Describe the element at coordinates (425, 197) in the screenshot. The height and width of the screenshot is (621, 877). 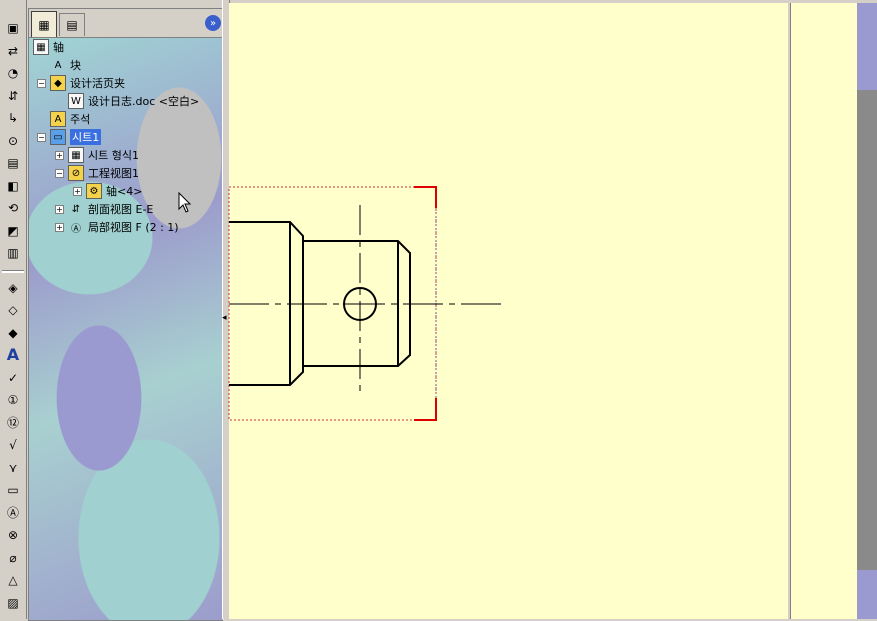
I see `crop-corner-top` at that location.